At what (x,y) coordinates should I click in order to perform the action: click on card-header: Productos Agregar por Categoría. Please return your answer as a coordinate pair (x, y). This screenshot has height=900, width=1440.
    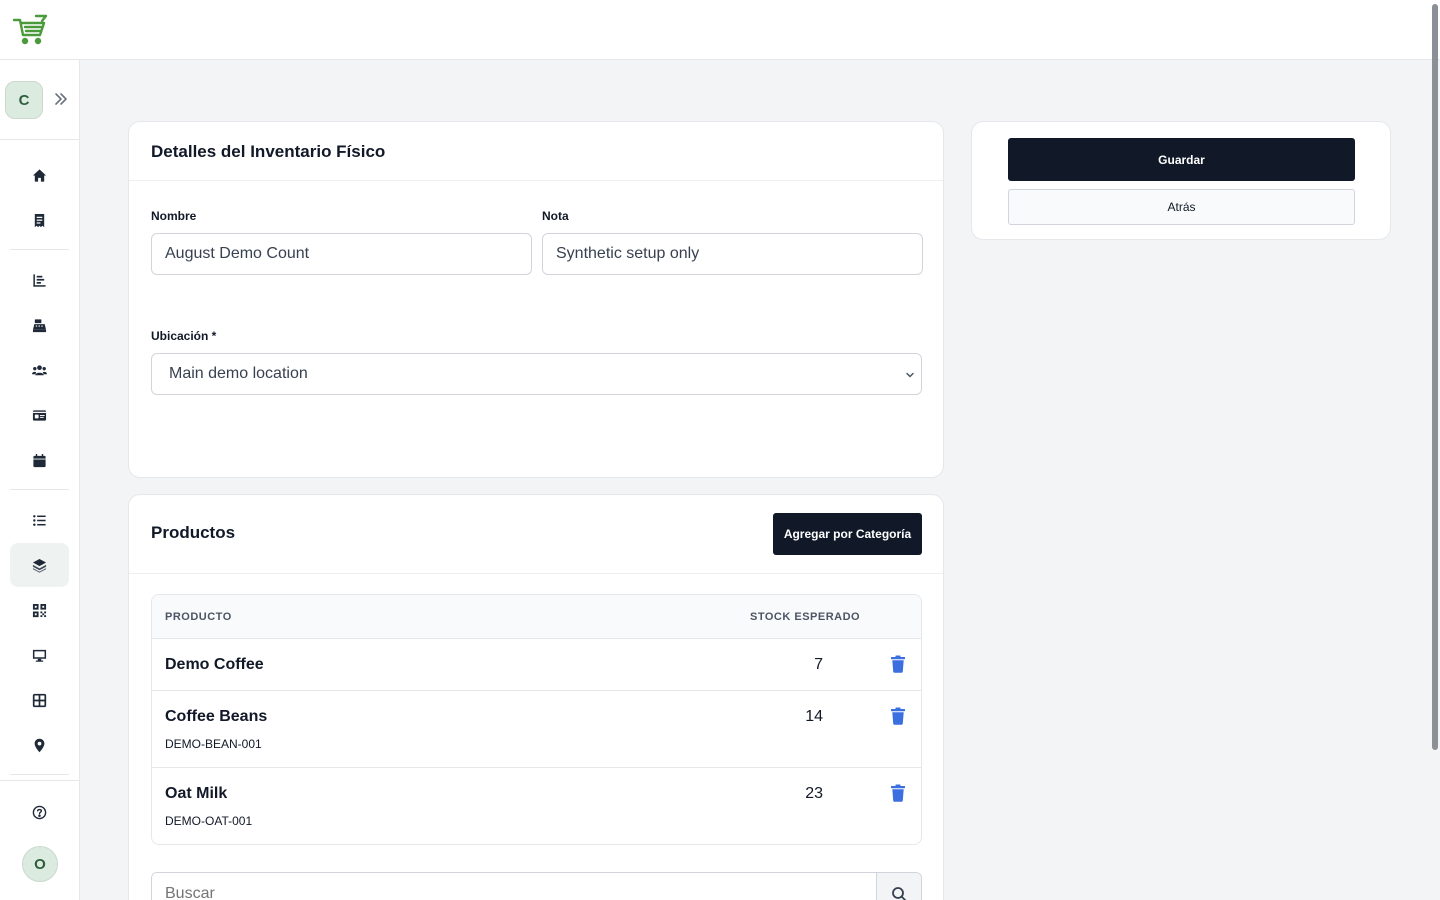
    Looking at the image, I should click on (536, 534).